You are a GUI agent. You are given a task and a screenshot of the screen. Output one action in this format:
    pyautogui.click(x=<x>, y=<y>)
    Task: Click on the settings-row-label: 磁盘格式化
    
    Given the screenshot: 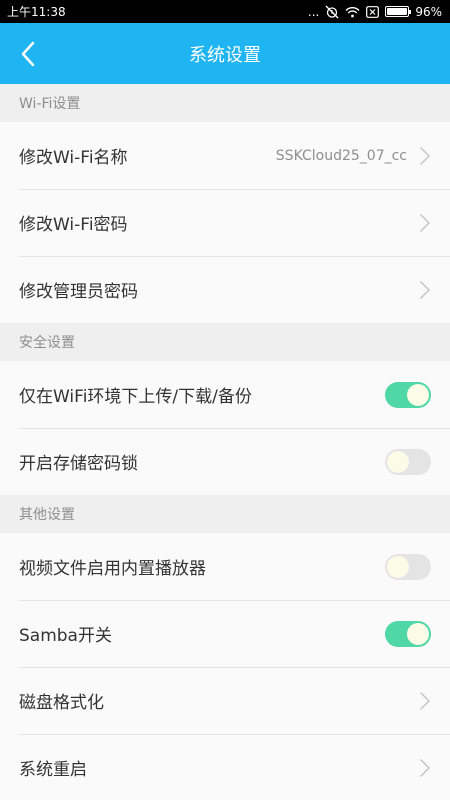 What is the action you would take?
    pyautogui.click(x=61, y=703)
    